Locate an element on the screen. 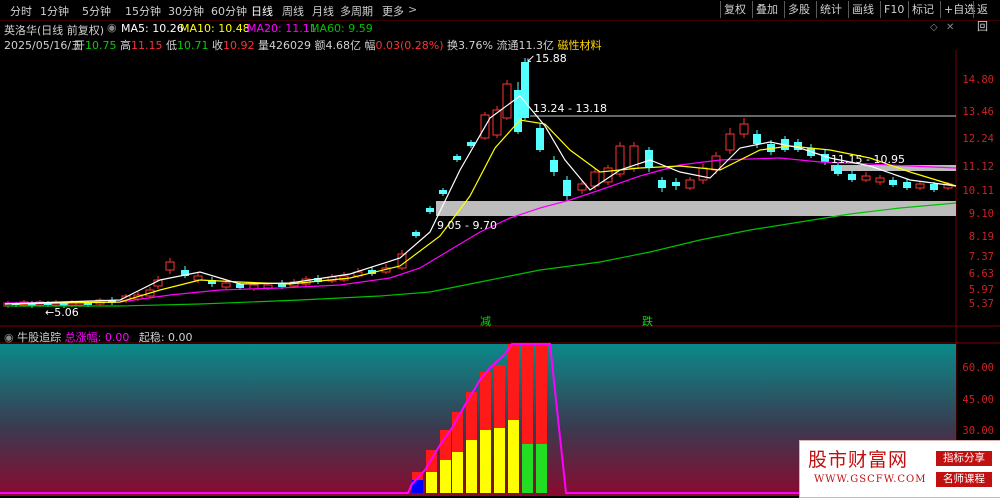 The image size is (1000, 498). price-tick-label: 5.37 is located at coordinates (981, 304).